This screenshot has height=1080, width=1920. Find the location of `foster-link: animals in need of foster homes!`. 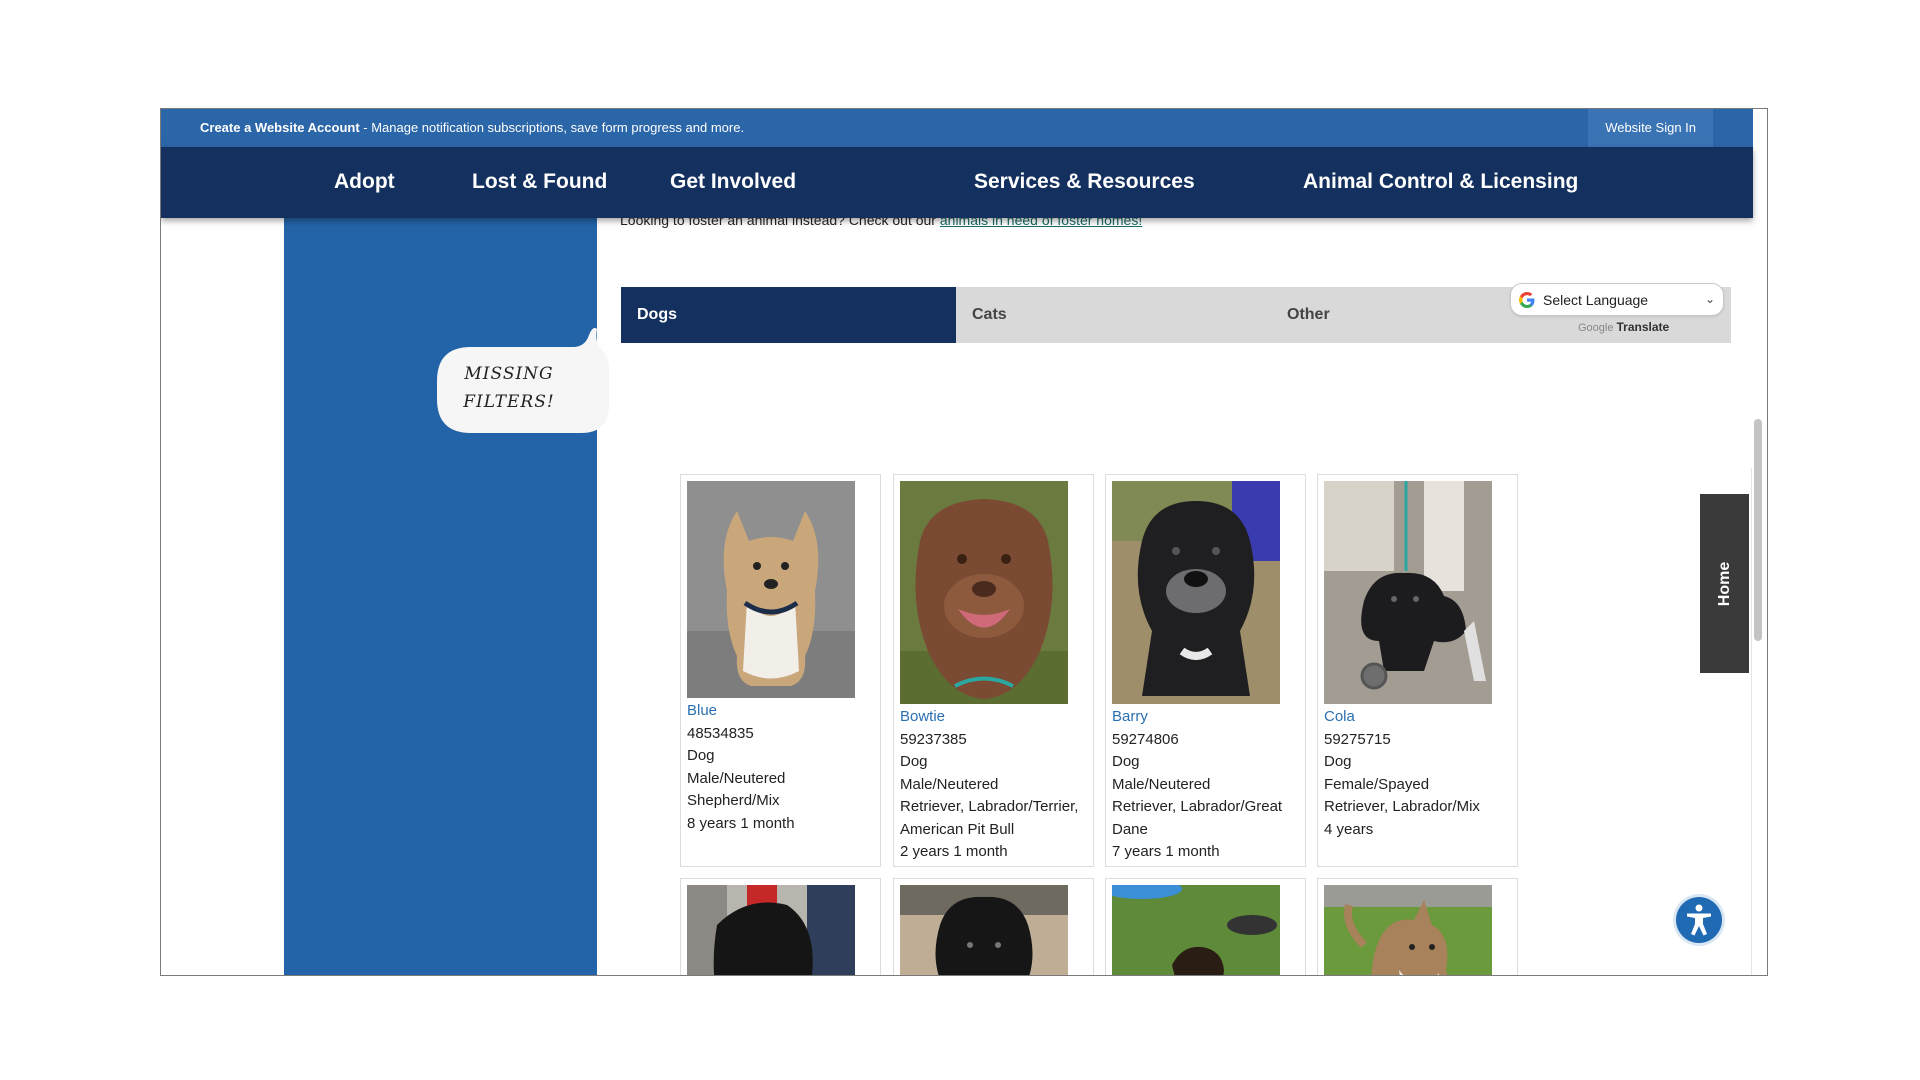

foster-link: animals in need of foster homes! is located at coordinates (1041, 223).